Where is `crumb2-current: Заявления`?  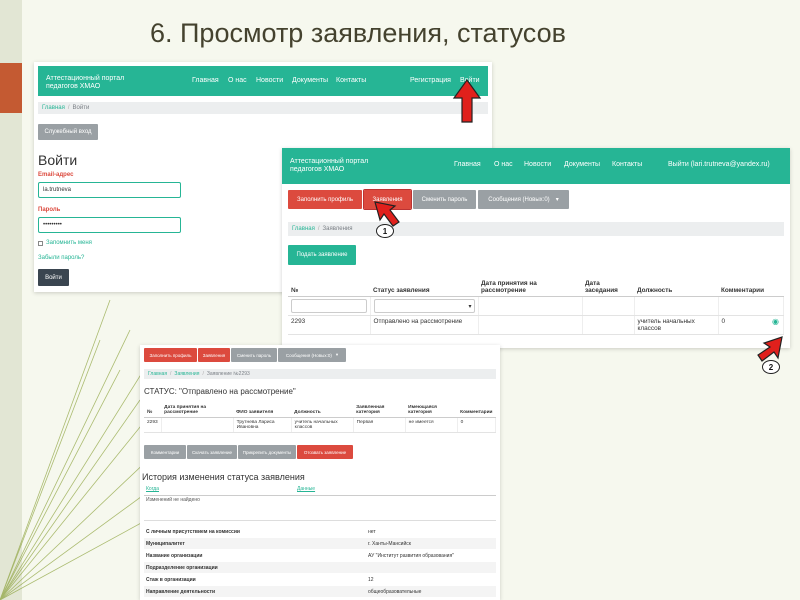
crumb2-current: Заявления is located at coordinates (337, 229).